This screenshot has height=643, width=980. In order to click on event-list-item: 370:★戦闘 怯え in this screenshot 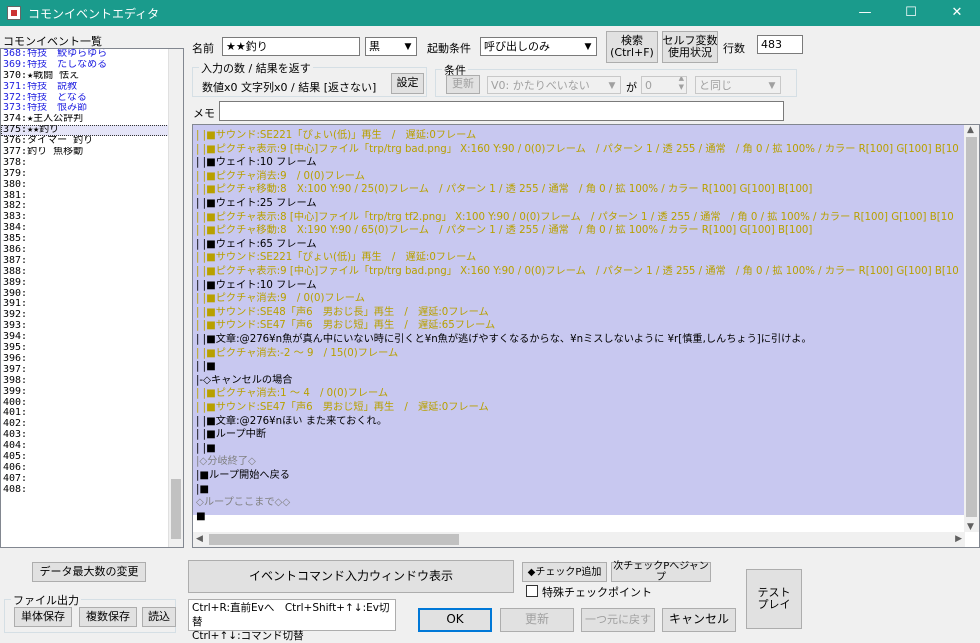, I will do `click(92, 76)`.